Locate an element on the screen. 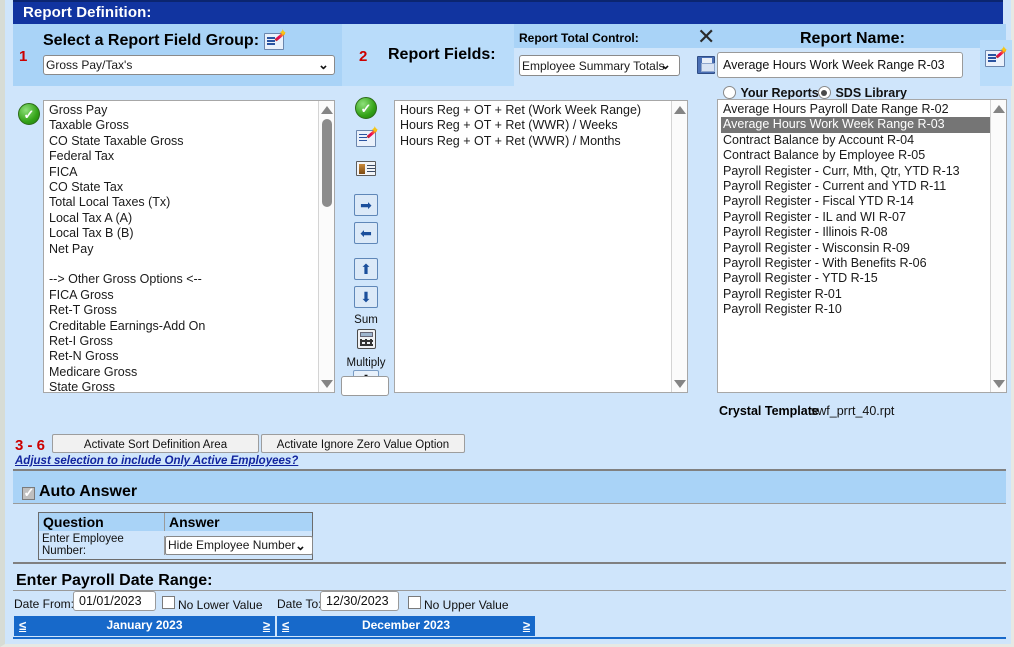 The height and width of the screenshot is (647, 1014). list-item: Ret-T Gross is located at coordinates (182, 310).